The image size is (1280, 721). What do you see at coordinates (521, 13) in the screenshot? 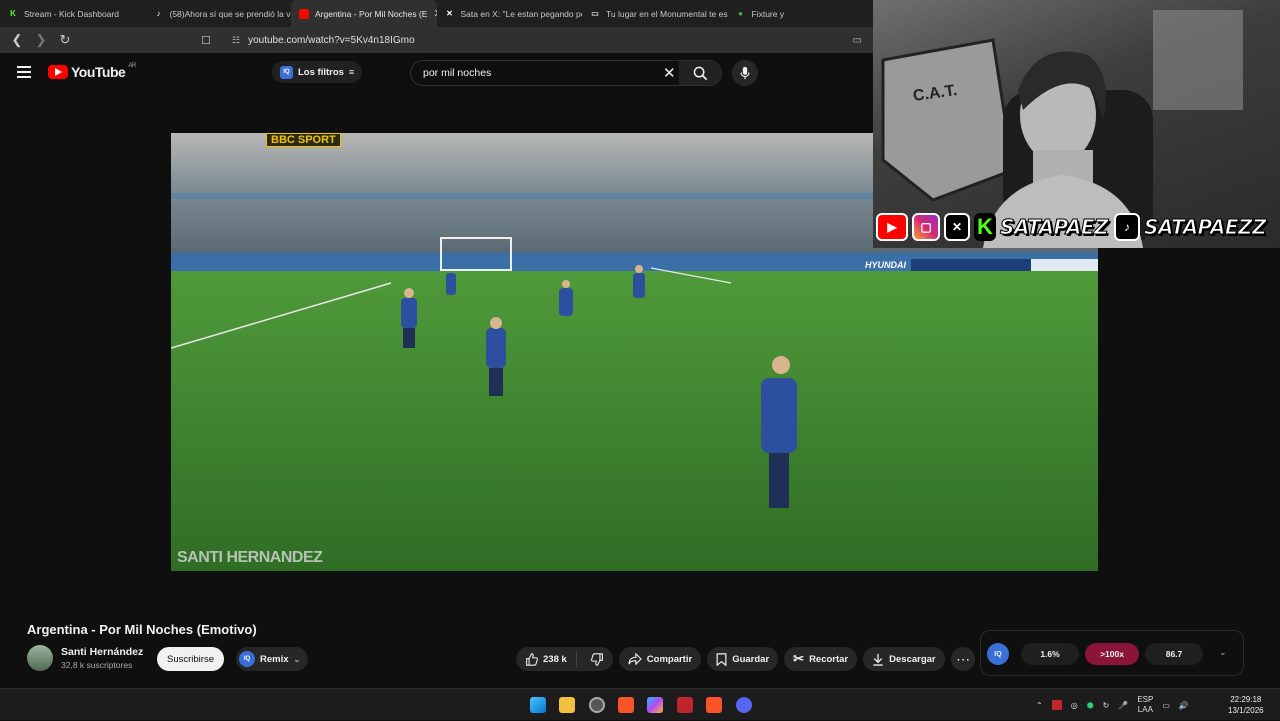
I see `browser-tab-label: Sata en X: "Le estan pegando por na` at bounding box center [521, 13].